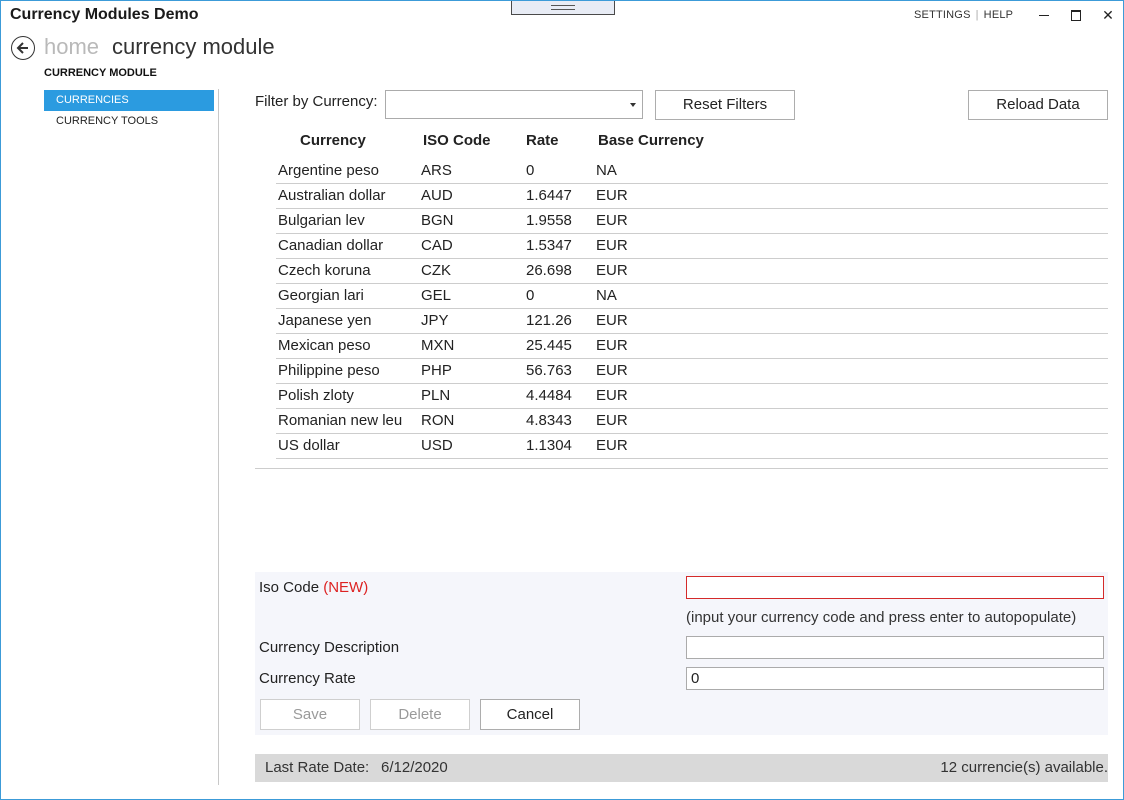 The image size is (1124, 800). I want to click on reset-filters-button: Reset Filters, so click(725, 105).